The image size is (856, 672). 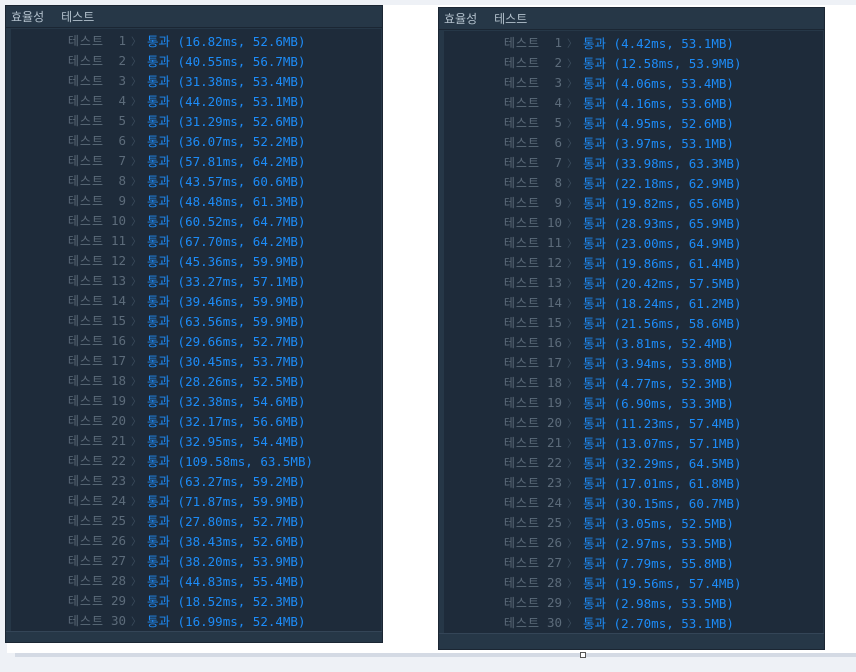 I want to click on test-result-row: 테스트 26 〉 통과 (2.97ms, 53.5MB), so click(x=633, y=542).